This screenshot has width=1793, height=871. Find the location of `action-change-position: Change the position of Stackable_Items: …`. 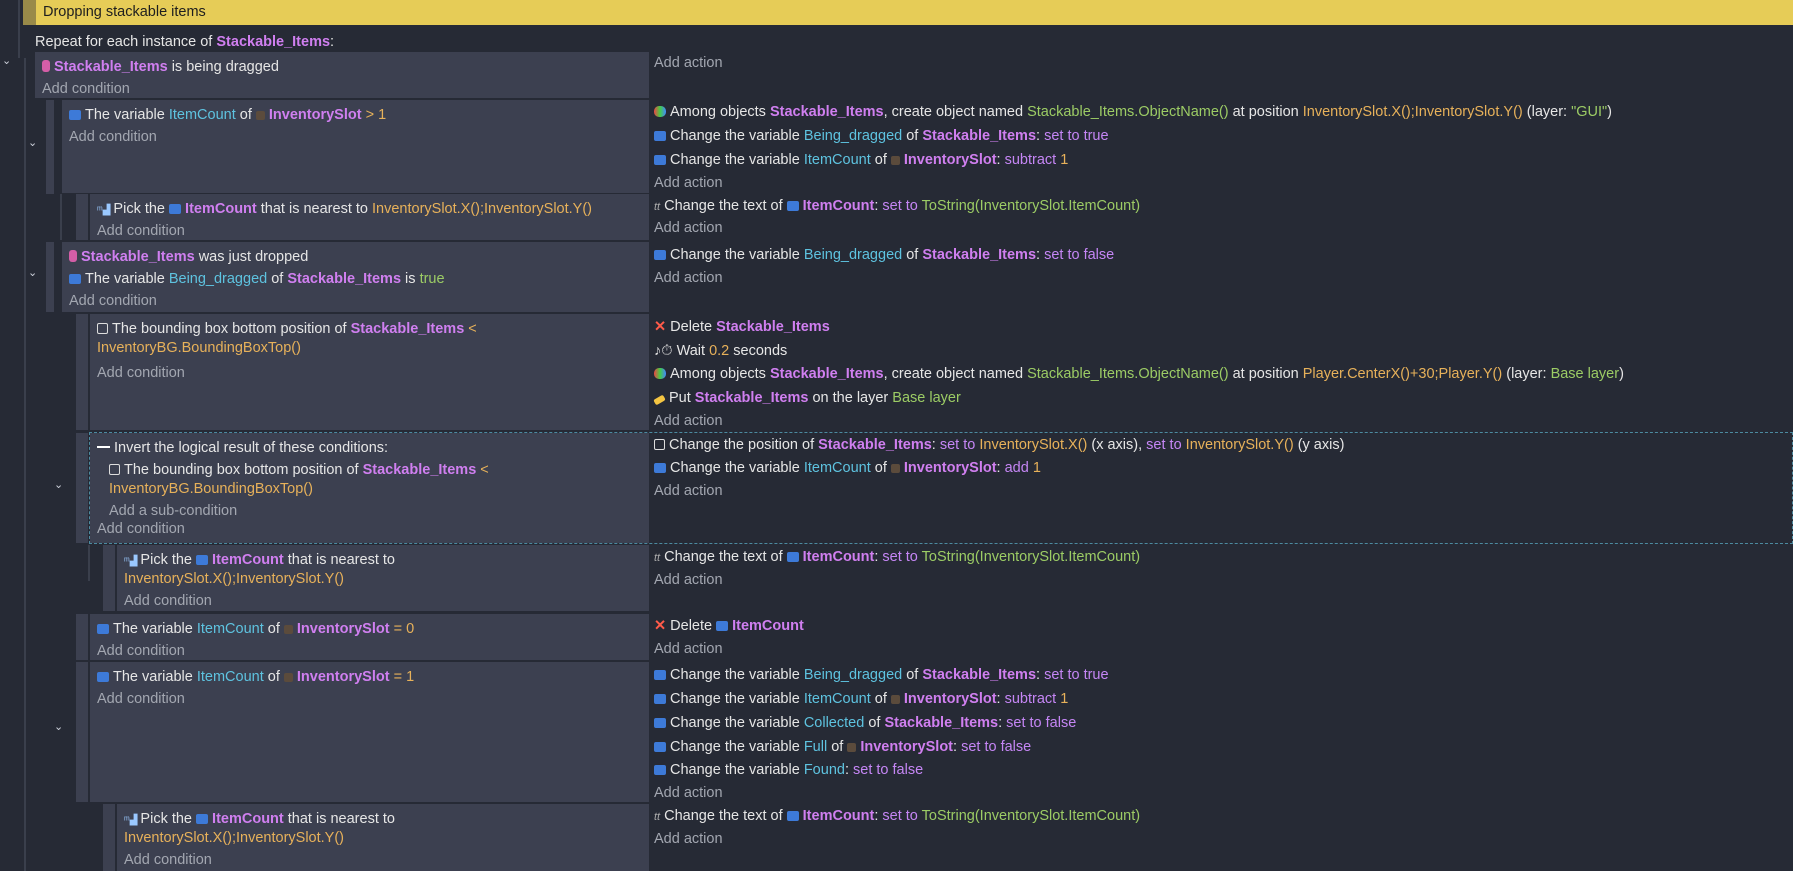

action-change-position: Change the position of Stackable_Items: … is located at coordinates (999, 445).